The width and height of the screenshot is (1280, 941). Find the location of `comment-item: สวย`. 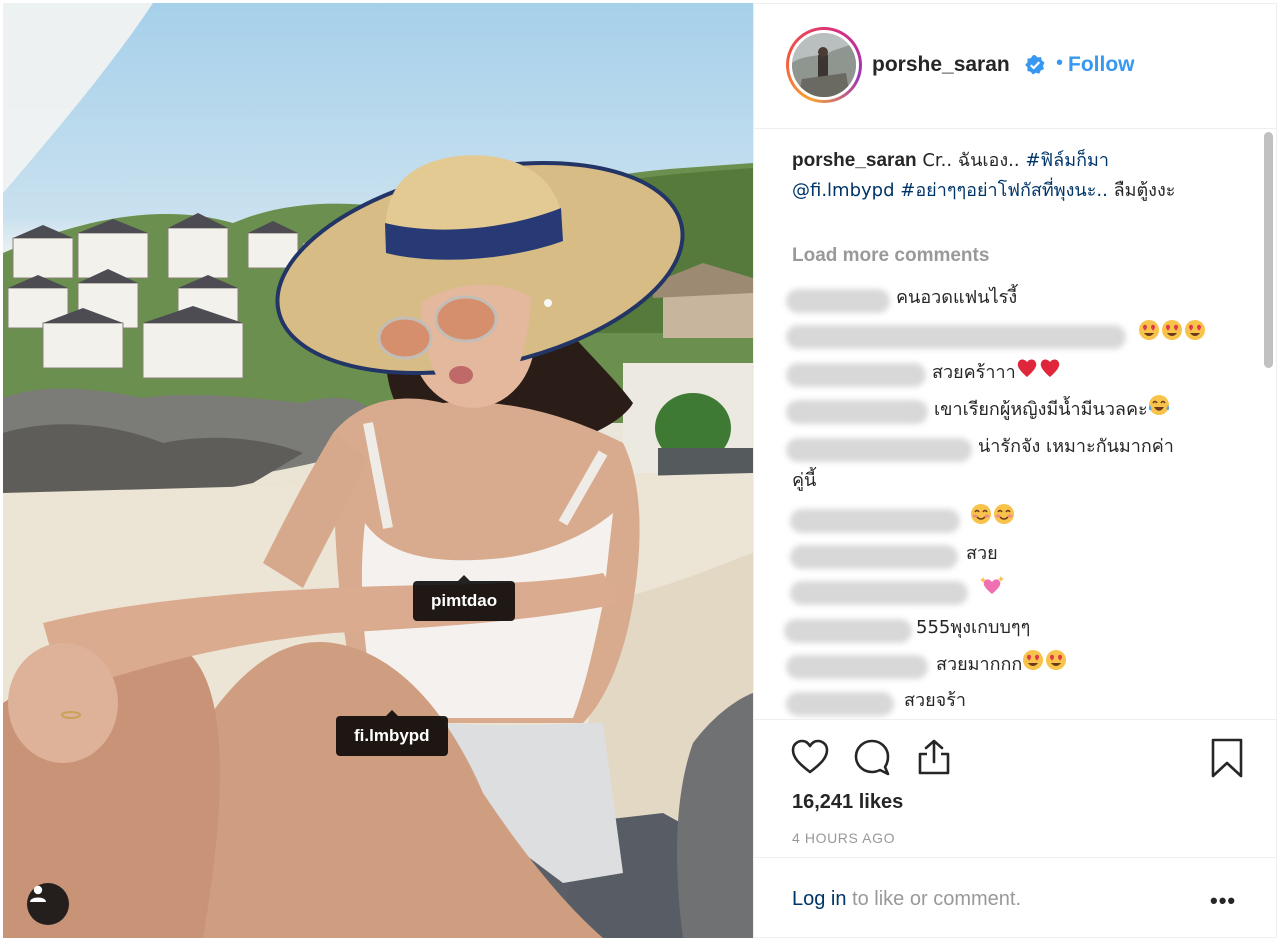

comment-item: สวย is located at coordinates (1004, 554).